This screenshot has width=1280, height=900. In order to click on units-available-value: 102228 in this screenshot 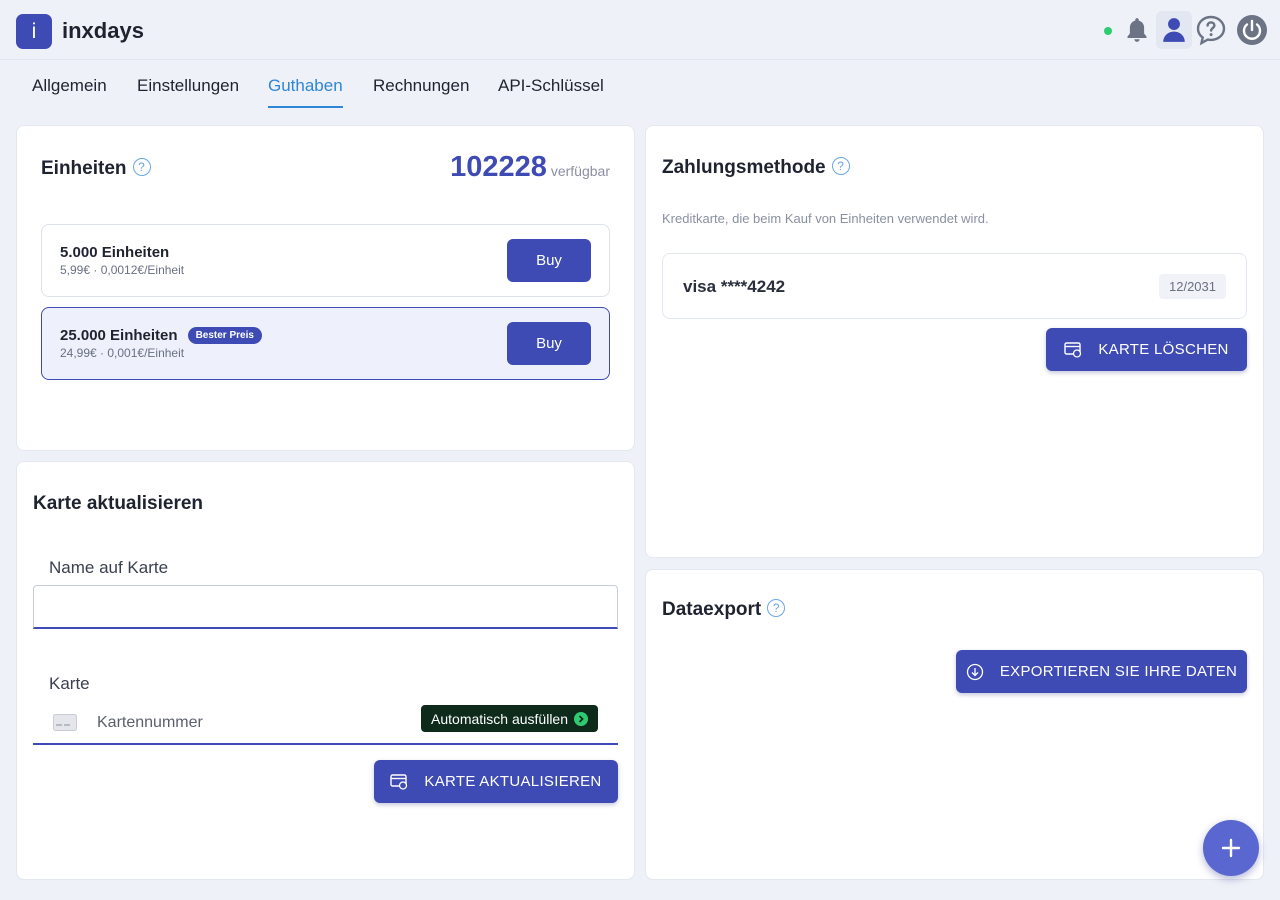, I will do `click(498, 167)`.